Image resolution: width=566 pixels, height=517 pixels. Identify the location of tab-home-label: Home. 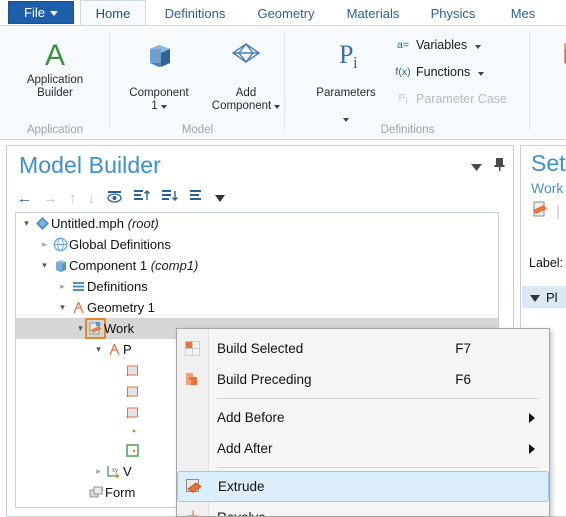
(113, 13).